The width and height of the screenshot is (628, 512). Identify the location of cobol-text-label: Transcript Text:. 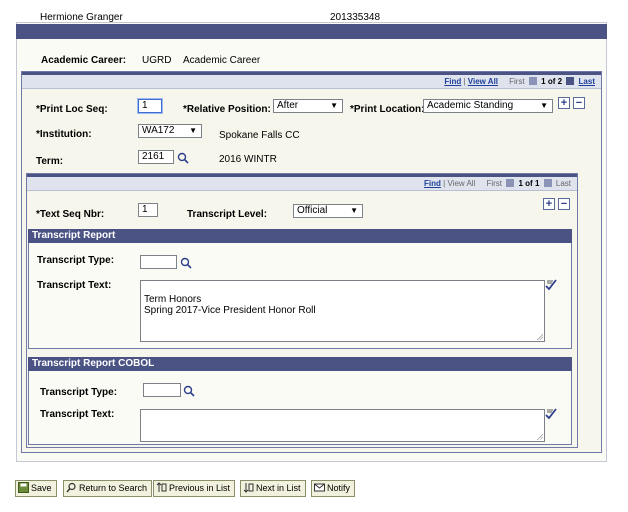
(77, 414).